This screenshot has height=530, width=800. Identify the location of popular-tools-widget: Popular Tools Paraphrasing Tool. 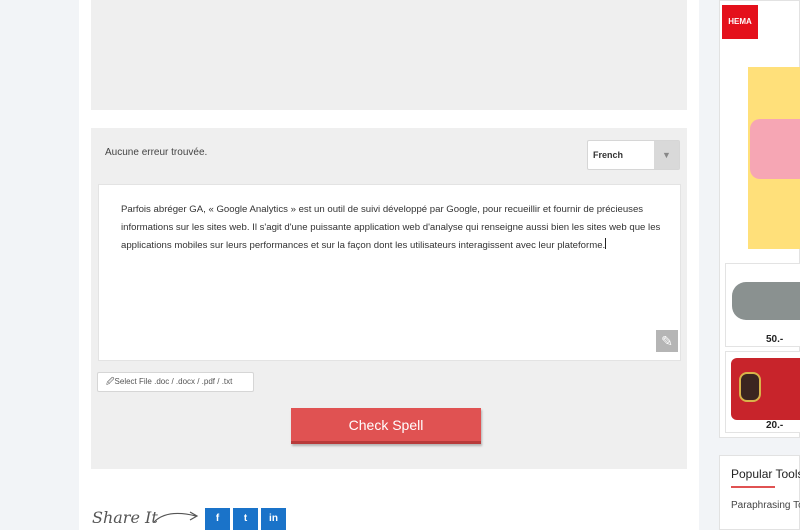
(759, 492).